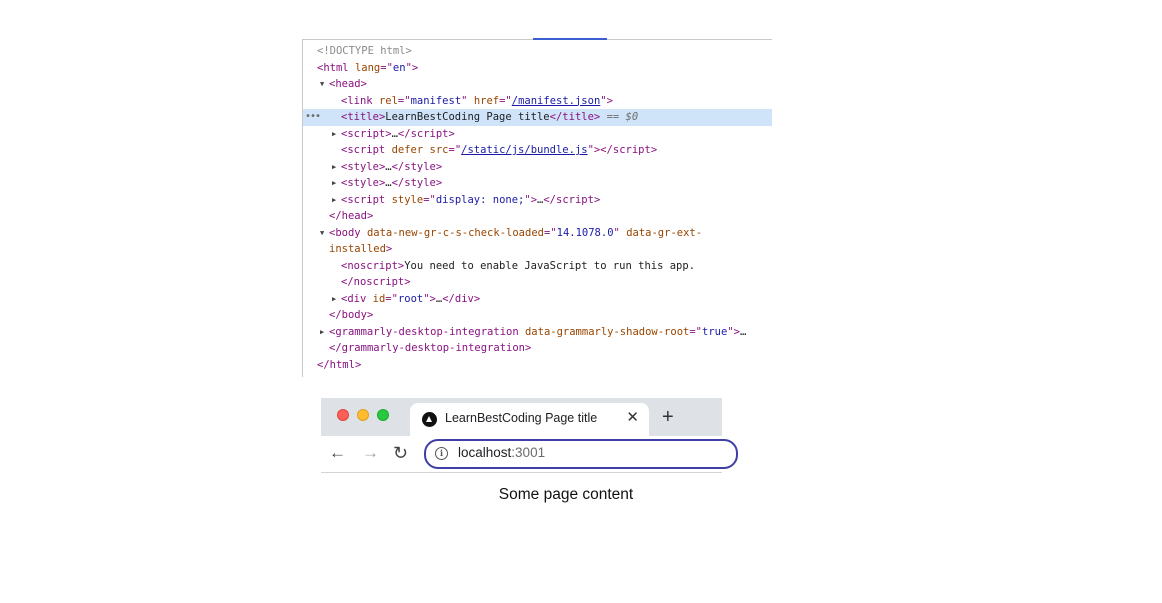 The image size is (1162, 603). Describe the element at coordinates (439, 150) in the screenshot. I see `attr-name: src` at that location.